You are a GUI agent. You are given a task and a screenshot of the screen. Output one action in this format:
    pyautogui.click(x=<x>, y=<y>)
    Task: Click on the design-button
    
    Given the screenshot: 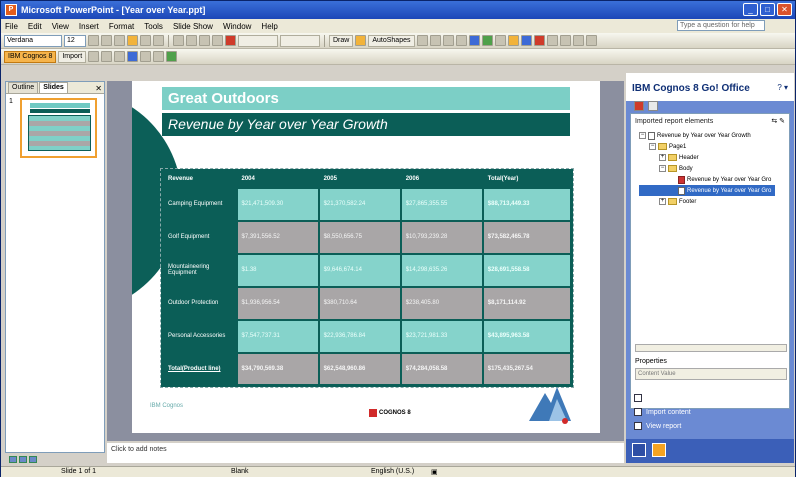 What is the action you would take?
    pyautogui.click(x=258, y=40)
    